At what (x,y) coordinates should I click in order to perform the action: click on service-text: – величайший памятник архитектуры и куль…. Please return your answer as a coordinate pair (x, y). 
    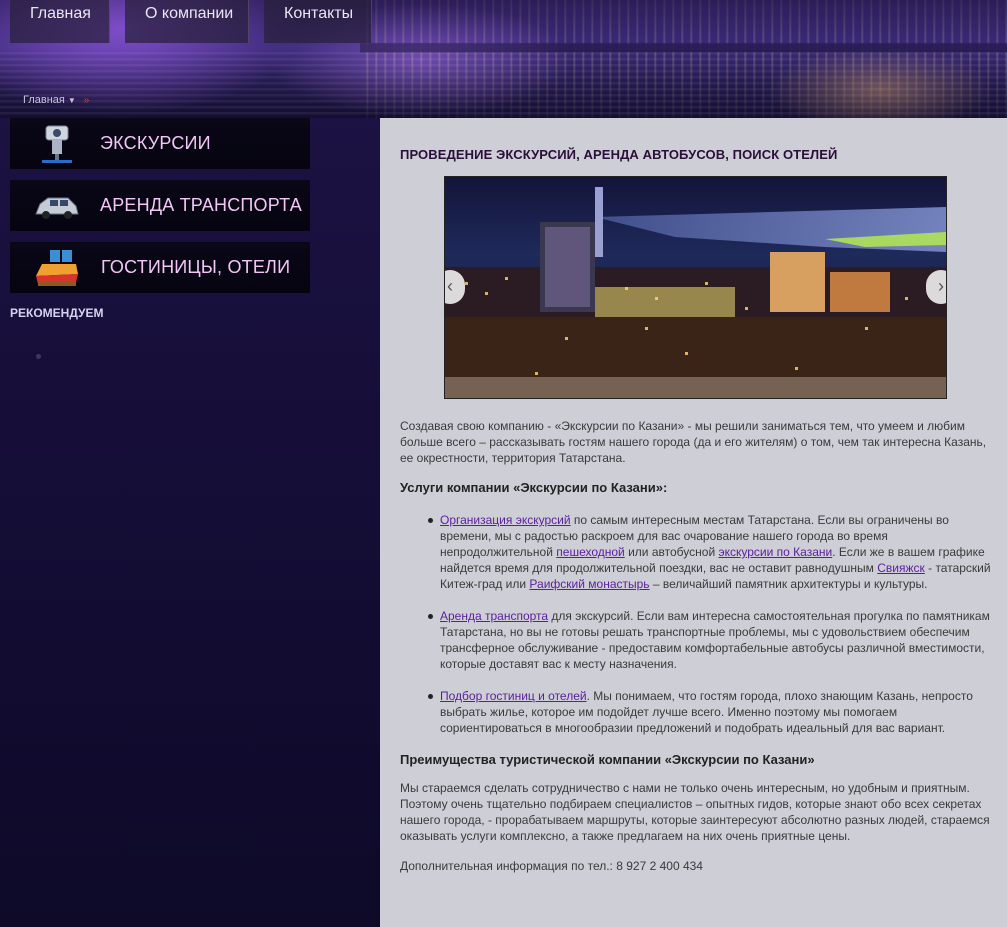
    Looking at the image, I should click on (788, 584).